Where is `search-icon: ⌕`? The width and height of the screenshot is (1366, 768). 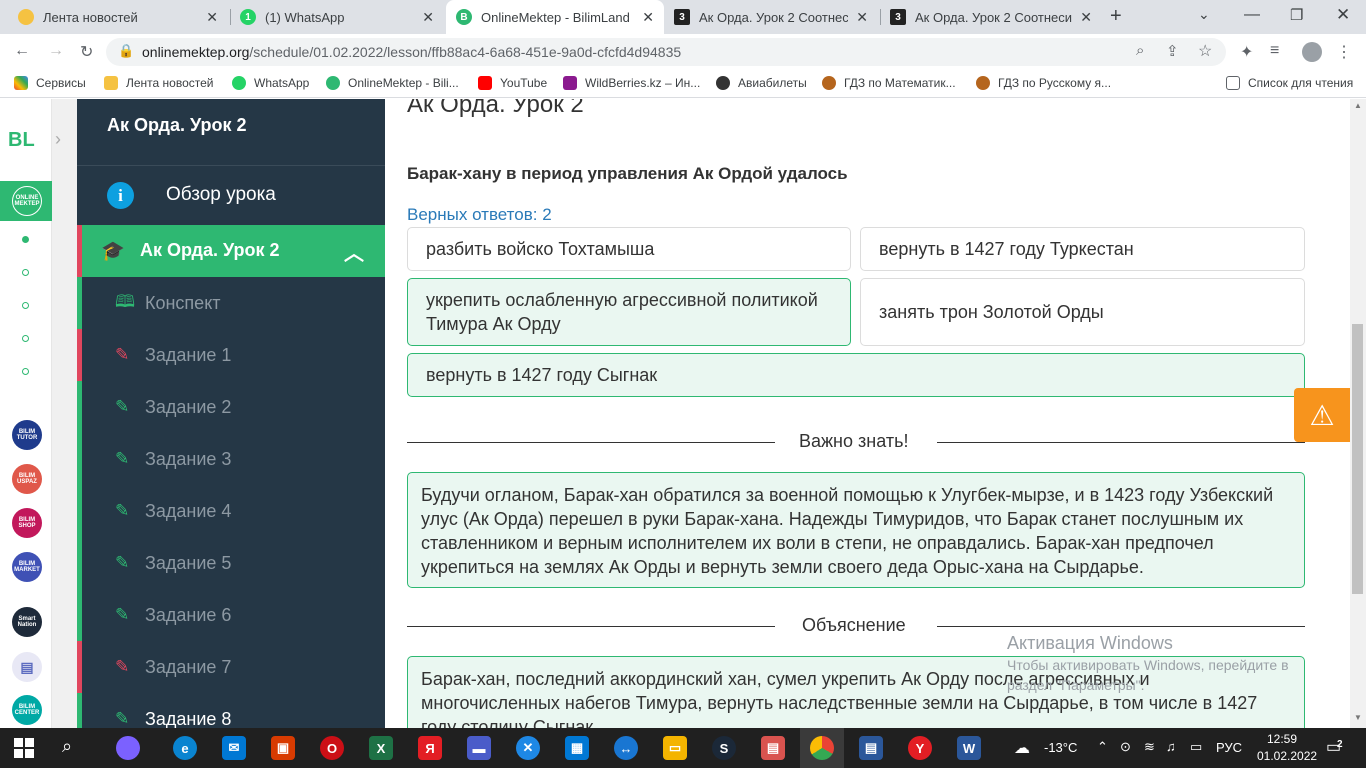
search-icon: ⌕ is located at coordinates (67, 746).